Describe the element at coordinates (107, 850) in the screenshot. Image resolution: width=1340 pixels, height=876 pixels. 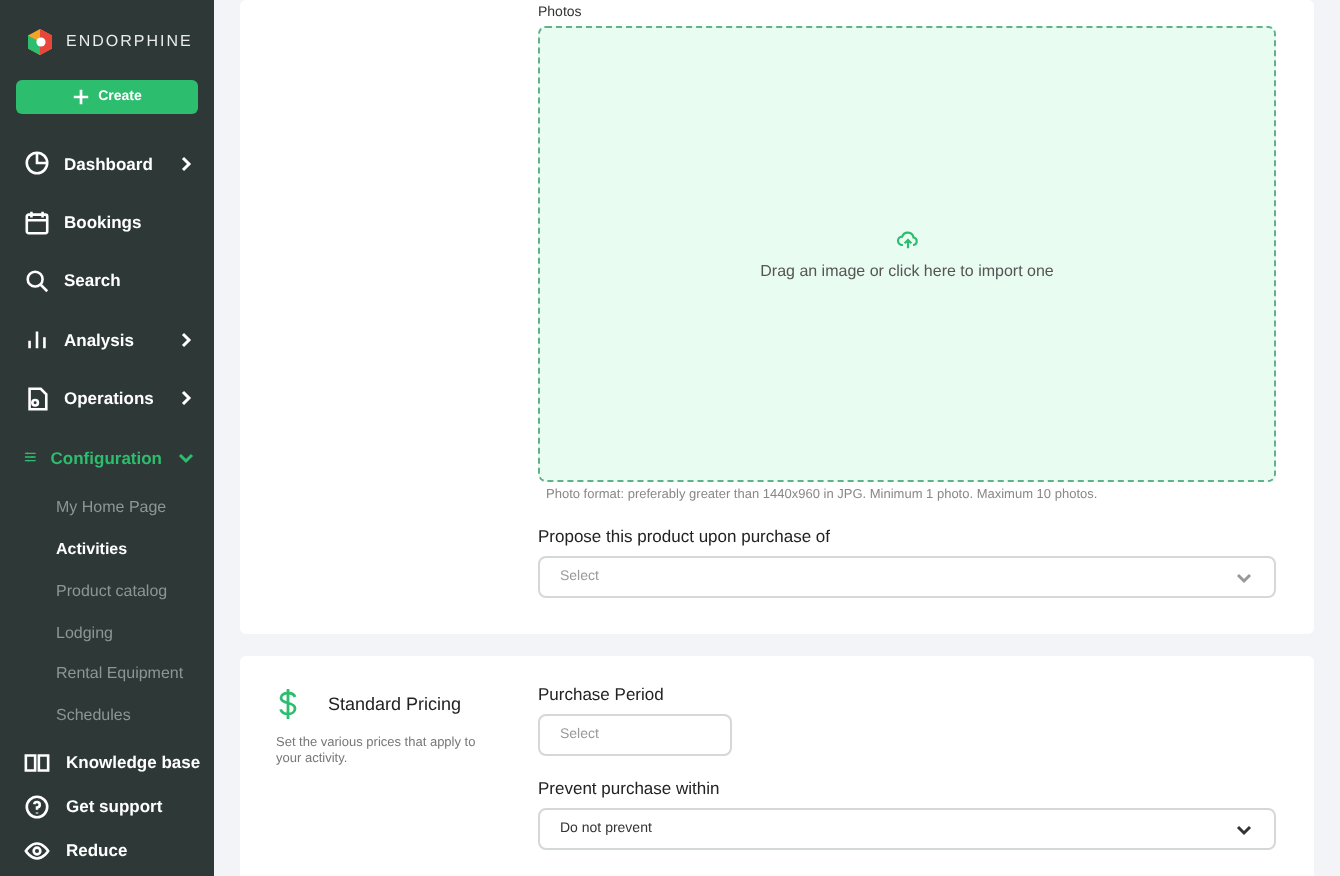
I see `nav-item: Reduce` at that location.